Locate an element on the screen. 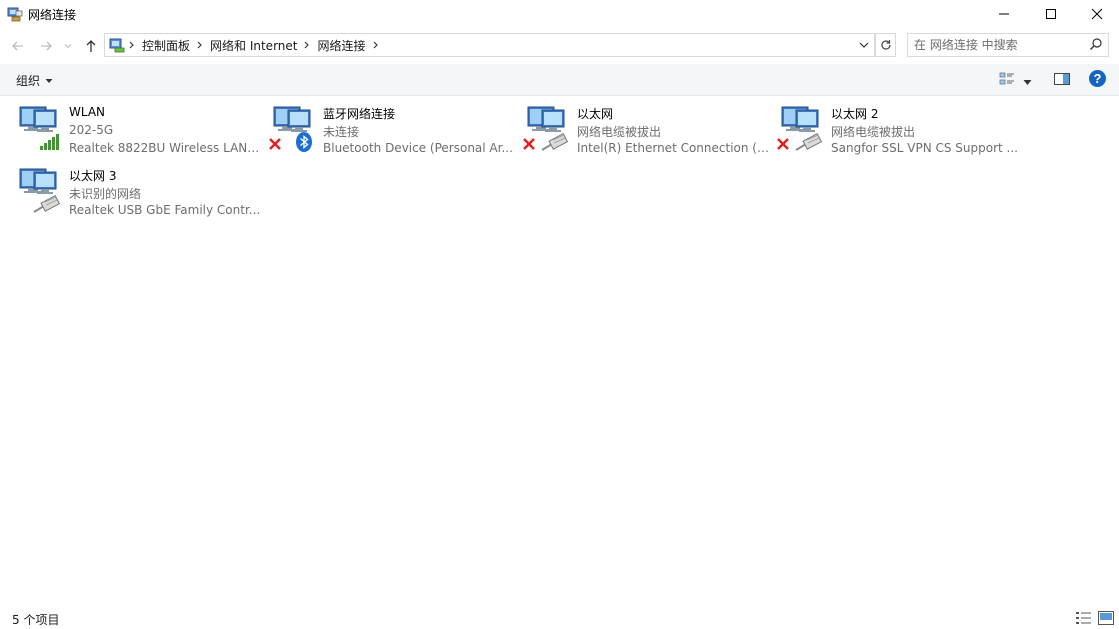 The width and height of the screenshot is (1119, 629). item-count: 5 个项目 is located at coordinates (36, 620).